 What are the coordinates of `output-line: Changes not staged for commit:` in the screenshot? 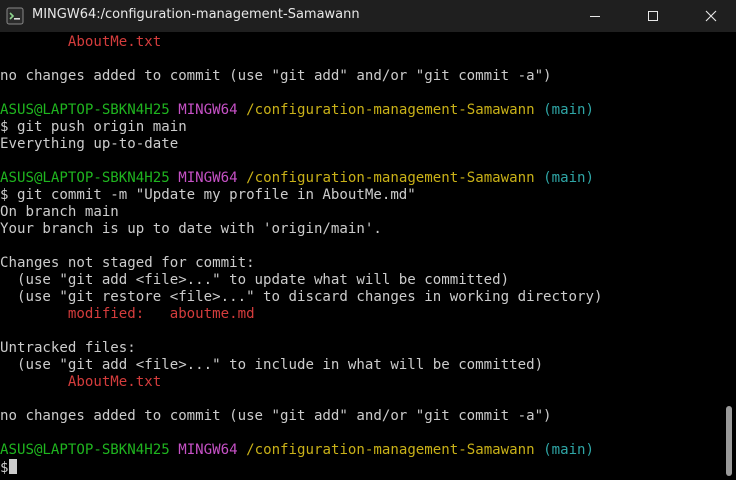 It's located at (127, 263).